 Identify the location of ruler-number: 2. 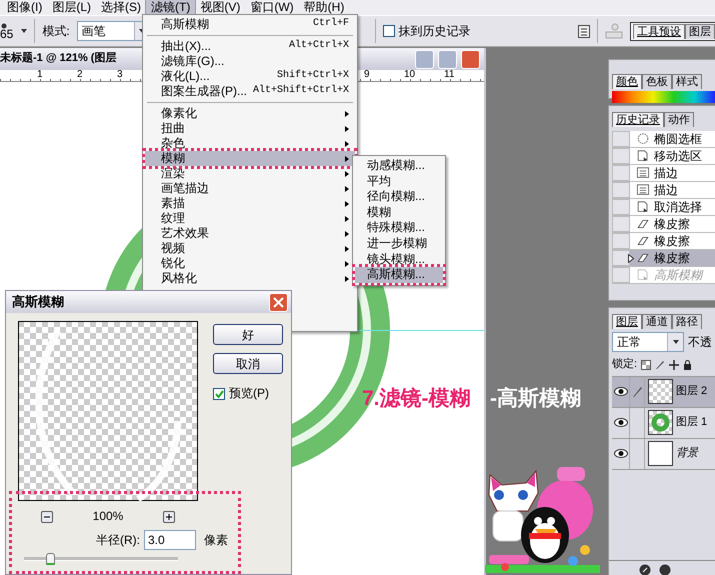
(80, 75).